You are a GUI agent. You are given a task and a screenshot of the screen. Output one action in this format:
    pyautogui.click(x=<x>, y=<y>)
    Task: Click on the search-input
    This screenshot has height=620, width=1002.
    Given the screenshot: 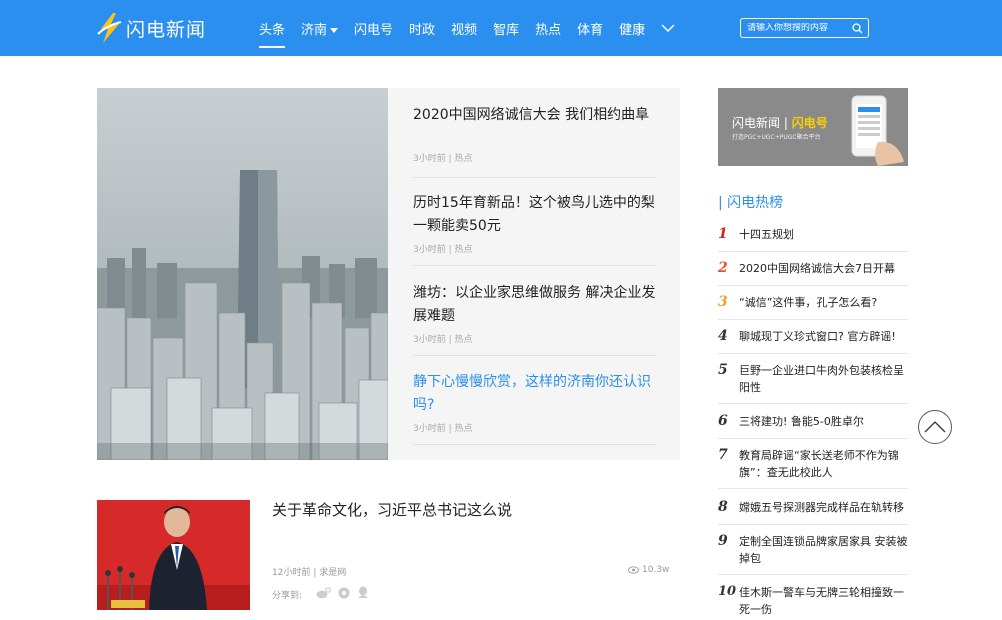 What is the action you would take?
    pyautogui.click(x=797, y=28)
    